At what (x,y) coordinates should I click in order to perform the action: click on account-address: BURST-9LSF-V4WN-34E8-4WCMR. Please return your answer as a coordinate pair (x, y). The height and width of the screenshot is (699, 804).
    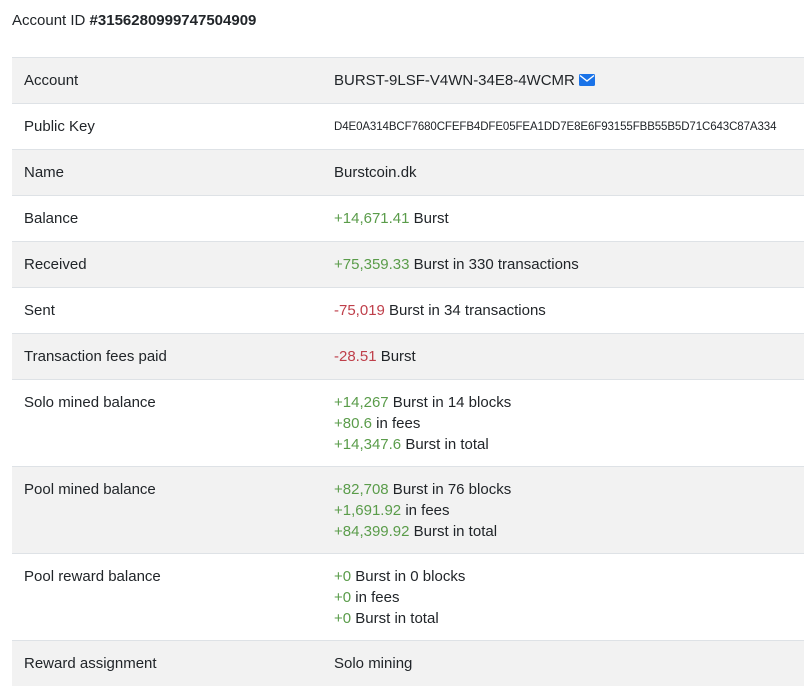
    Looking at the image, I should click on (454, 80).